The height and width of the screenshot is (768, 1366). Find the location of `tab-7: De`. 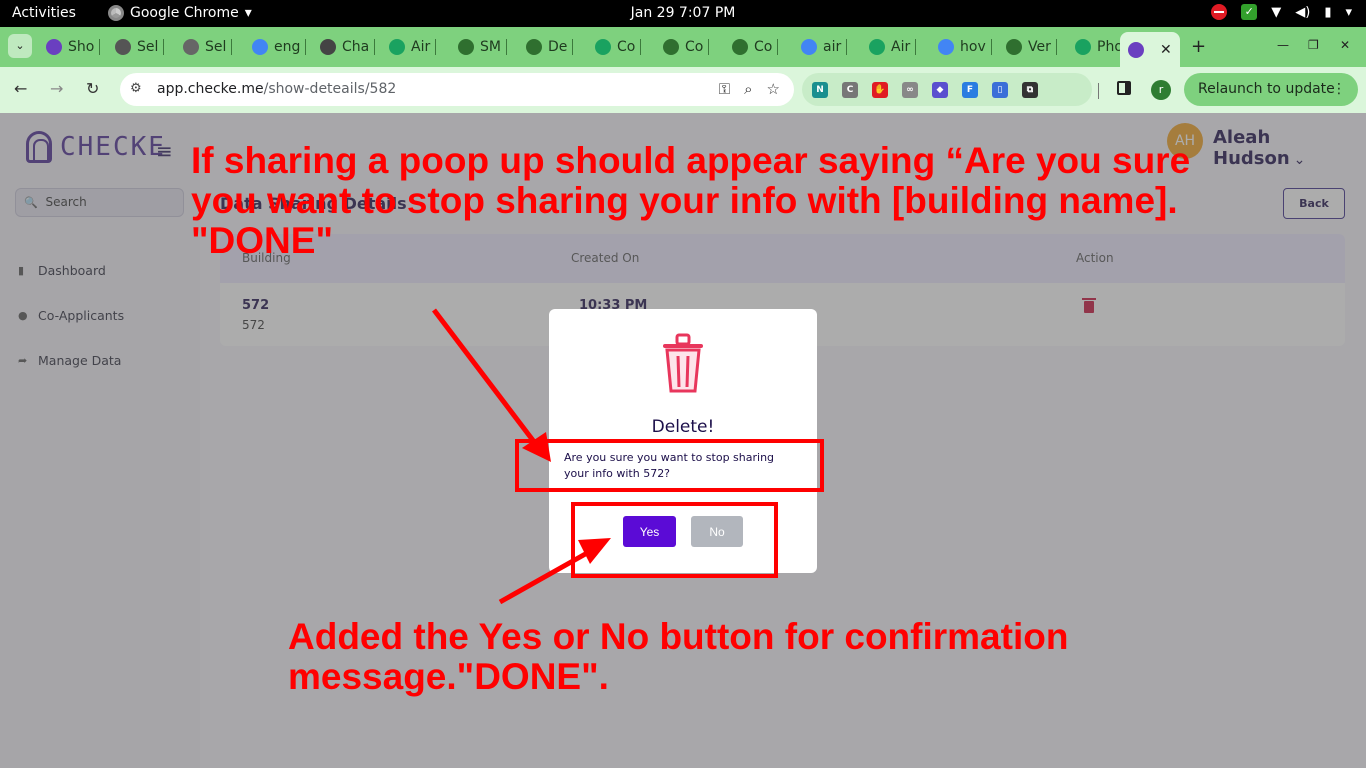

tab-7: De is located at coordinates (550, 47).